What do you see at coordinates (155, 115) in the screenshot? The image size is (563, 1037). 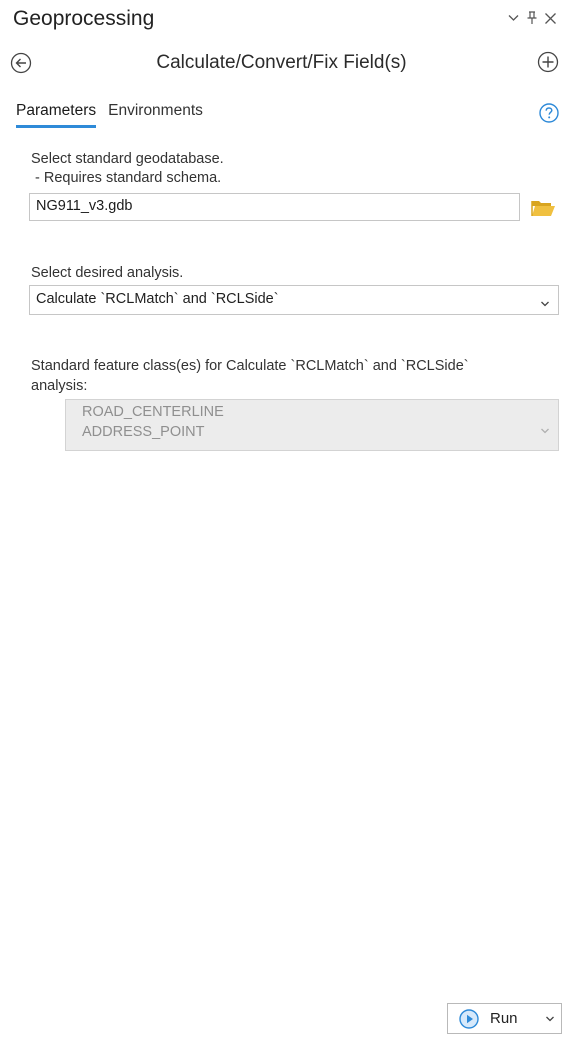 I see `tab-environments: Environments` at bounding box center [155, 115].